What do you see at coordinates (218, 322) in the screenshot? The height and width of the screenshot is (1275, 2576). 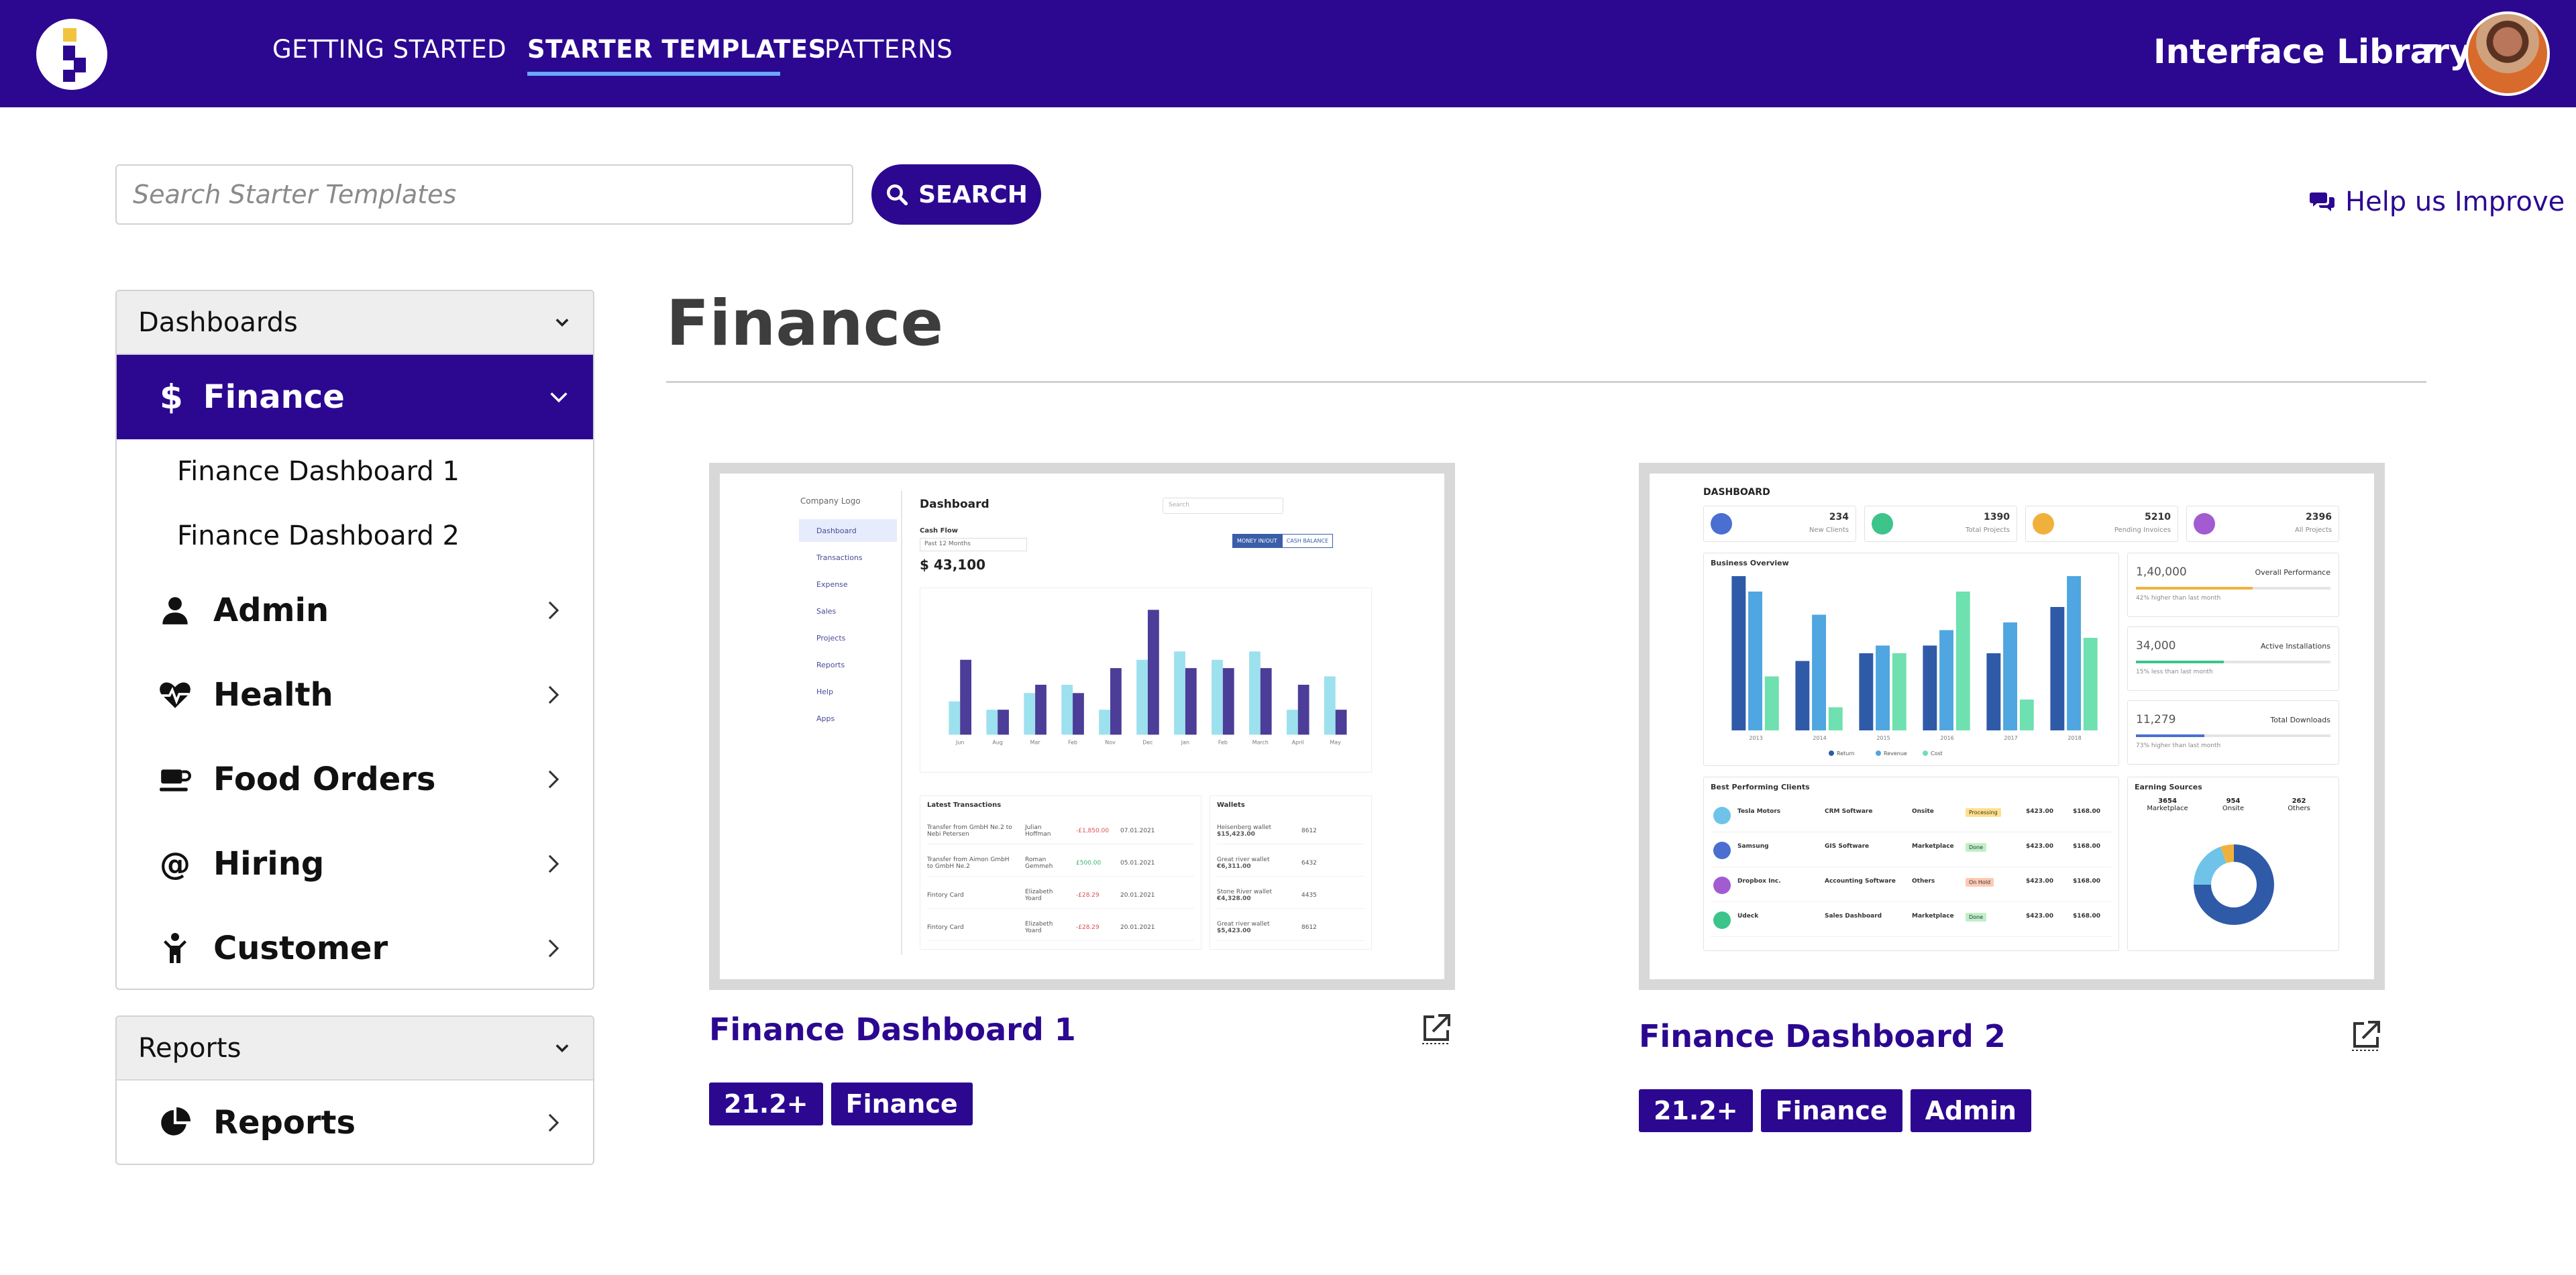 I see `sidebar-group-title: Dashboards` at bounding box center [218, 322].